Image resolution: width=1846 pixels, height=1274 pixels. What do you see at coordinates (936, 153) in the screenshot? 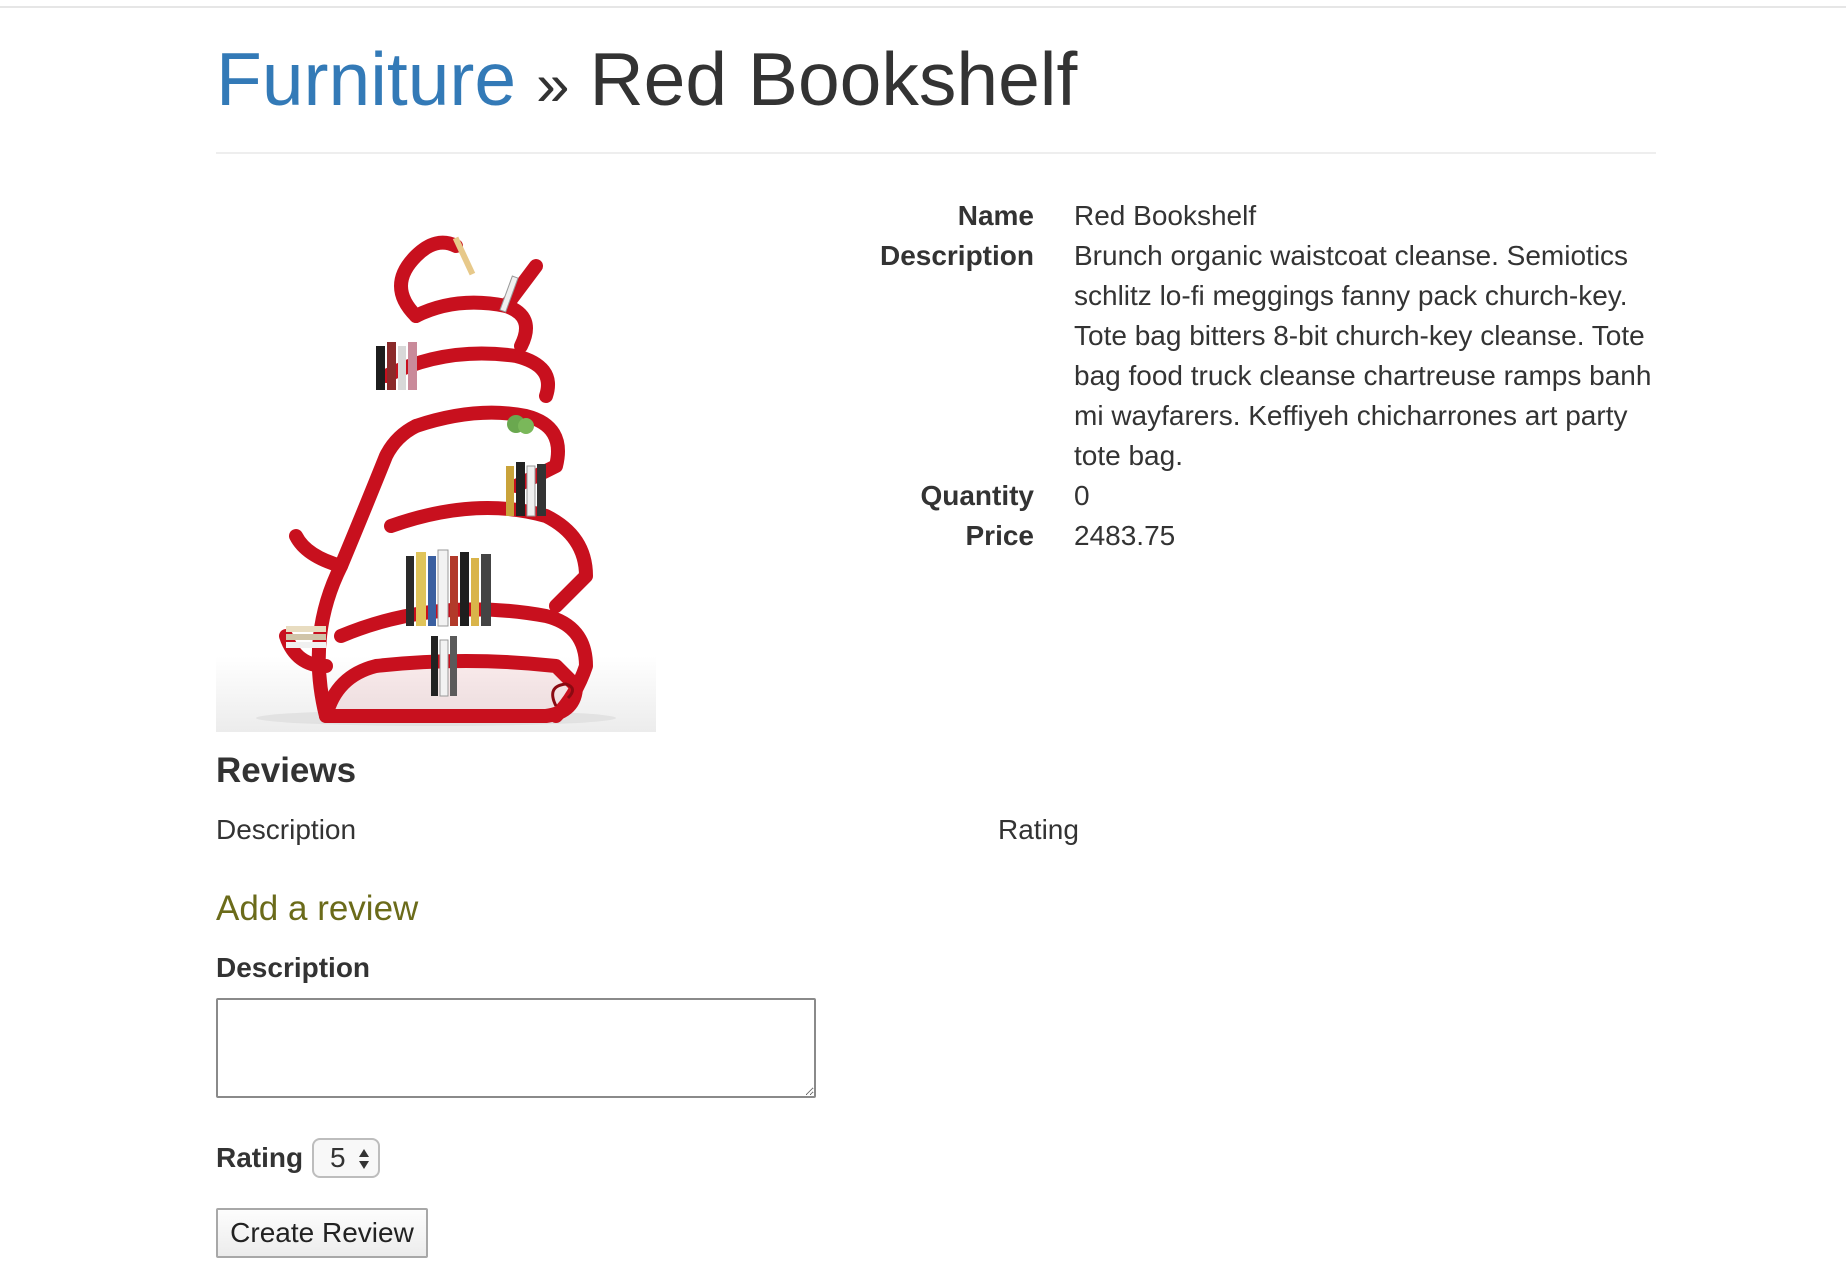
I see `header-divider` at bounding box center [936, 153].